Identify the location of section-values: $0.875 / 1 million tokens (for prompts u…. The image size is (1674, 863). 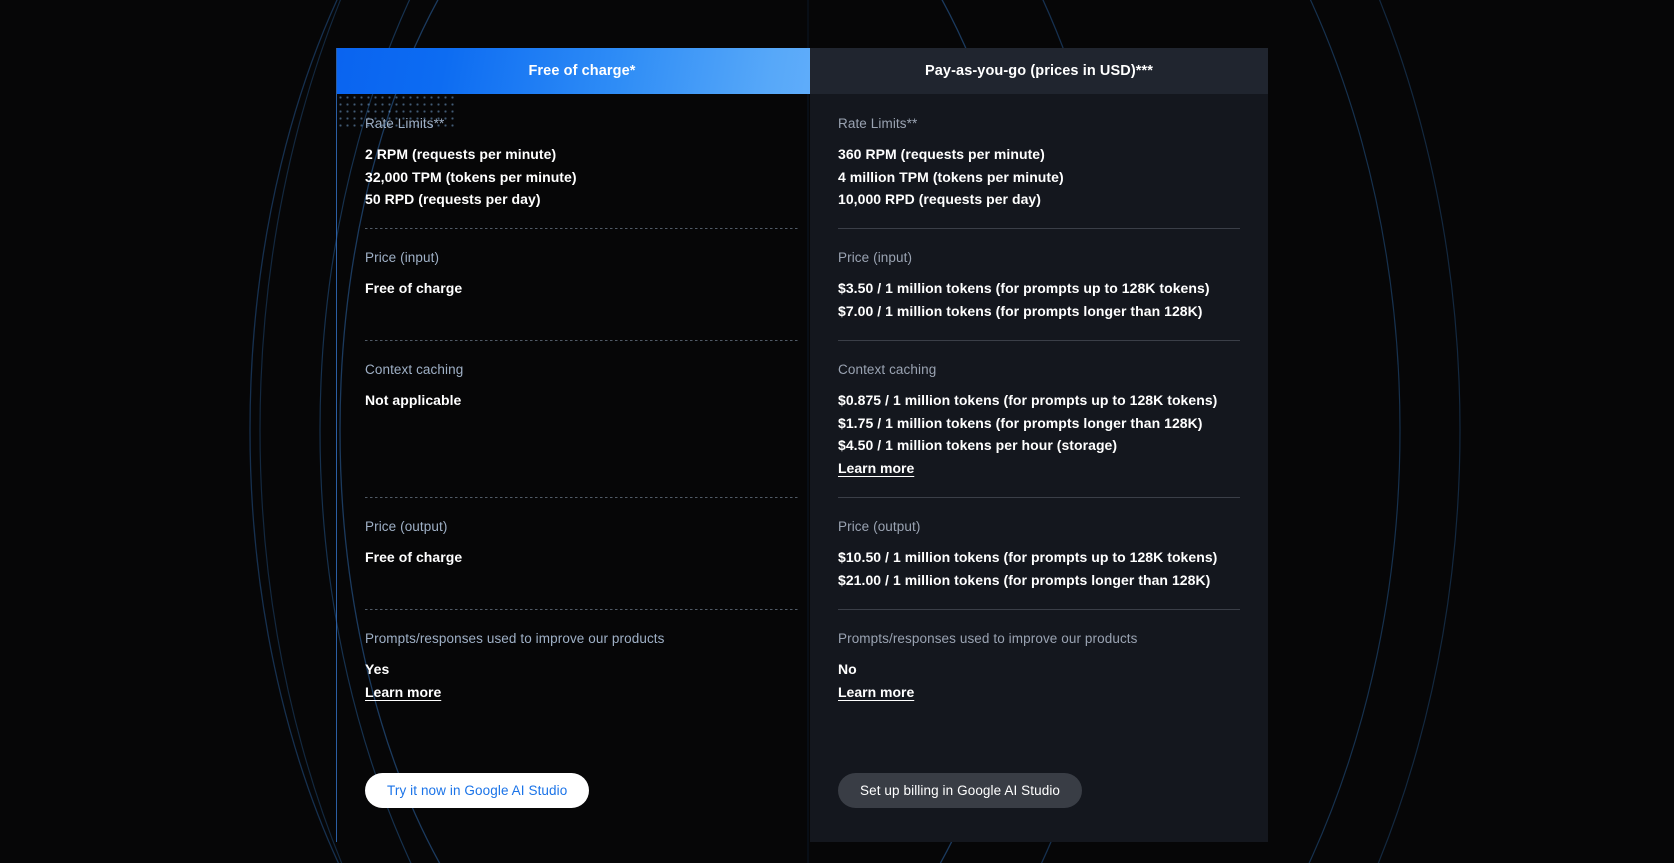
(1039, 434).